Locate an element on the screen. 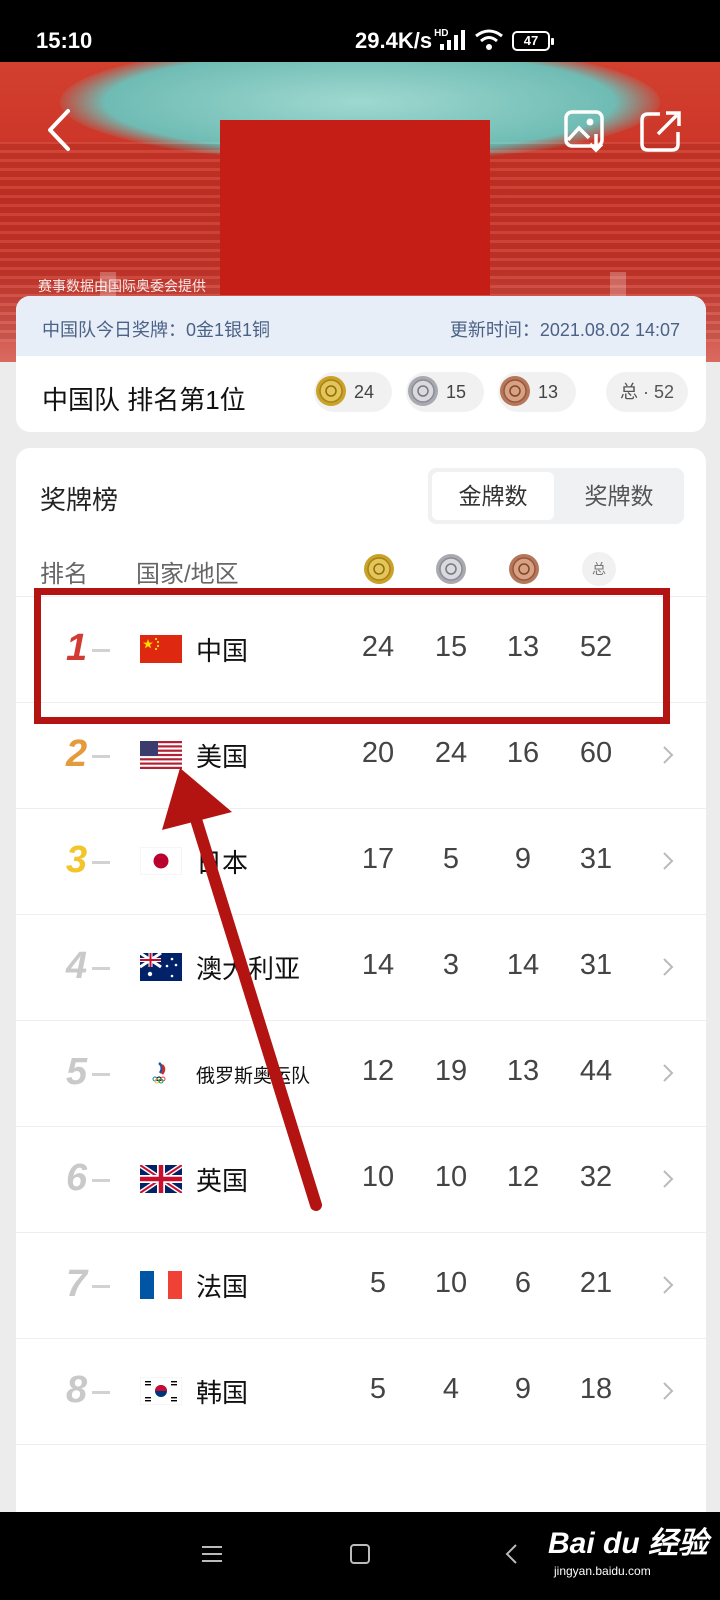 This screenshot has height=1600, width=720. watermark-brand: Bai du 经验 is located at coordinates (628, 1543).